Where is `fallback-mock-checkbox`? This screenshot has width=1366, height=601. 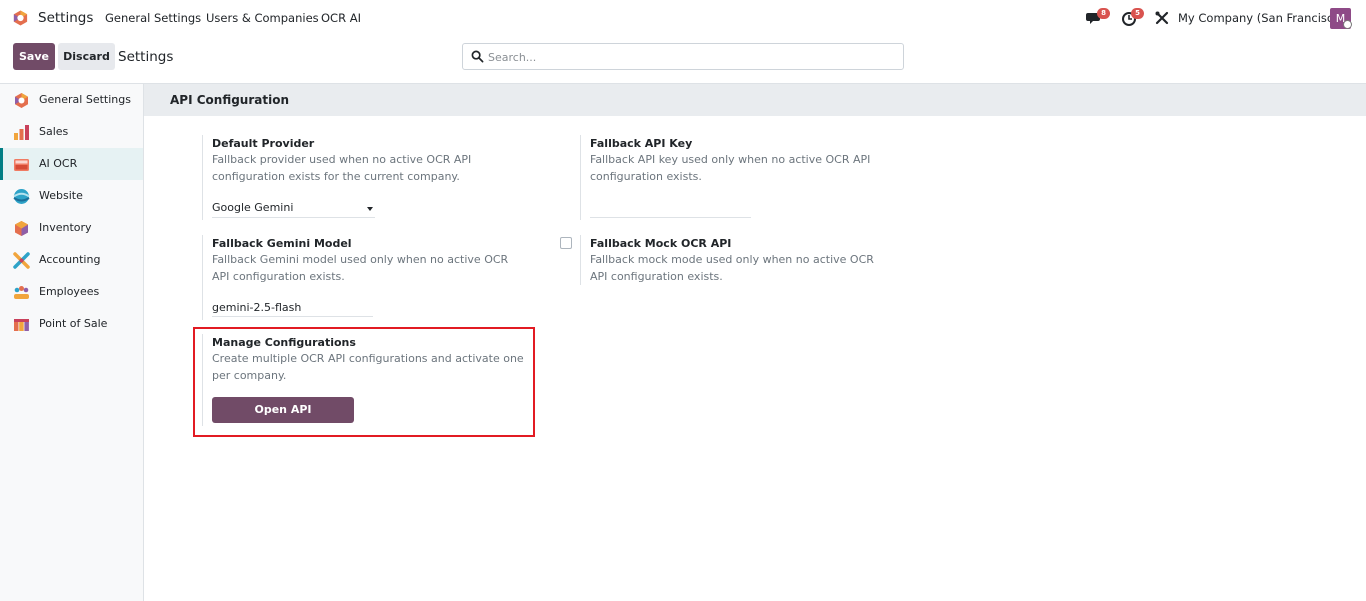
fallback-mock-checkbox is located at coordinates (566, 243).